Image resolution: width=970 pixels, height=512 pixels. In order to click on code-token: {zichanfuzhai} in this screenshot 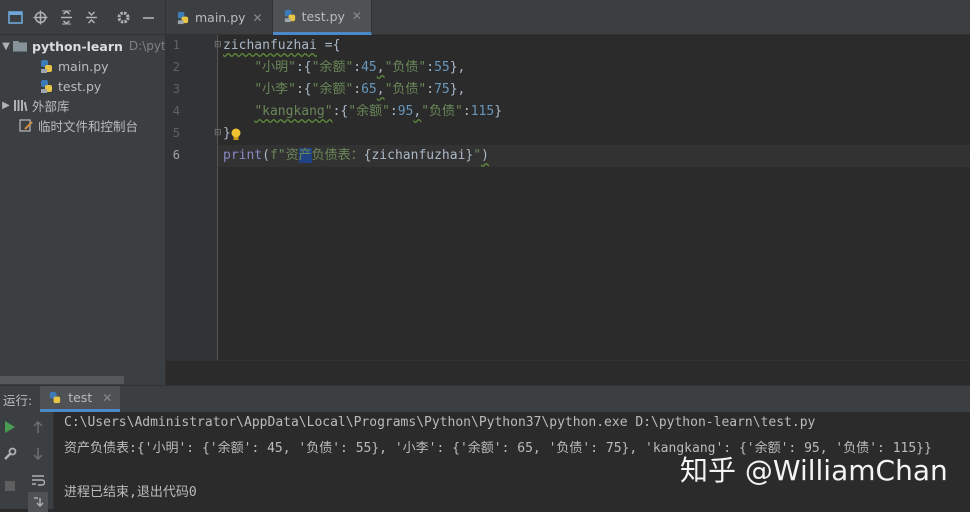, I will do `click(418, 155)`.